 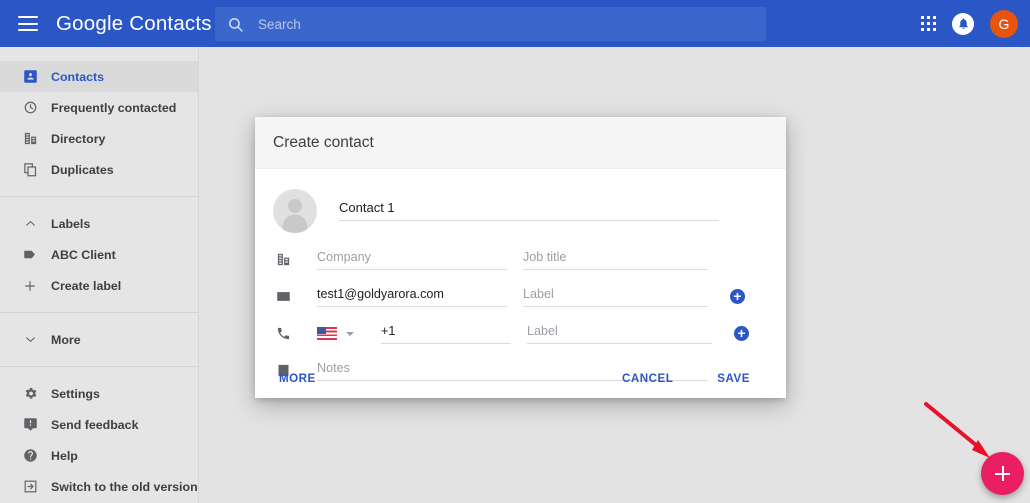 What do you see at coordinates (928, 23) in the screenshot?
I see `apps-grid-icon` at bounding box center [928, 23].